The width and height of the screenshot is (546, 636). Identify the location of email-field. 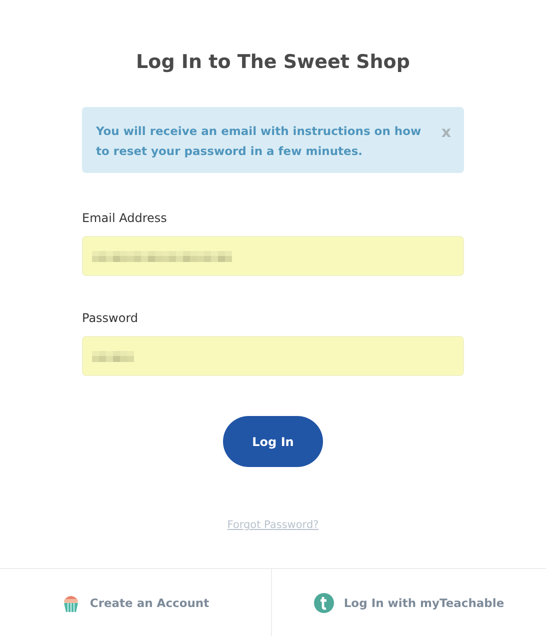
(273, 256).